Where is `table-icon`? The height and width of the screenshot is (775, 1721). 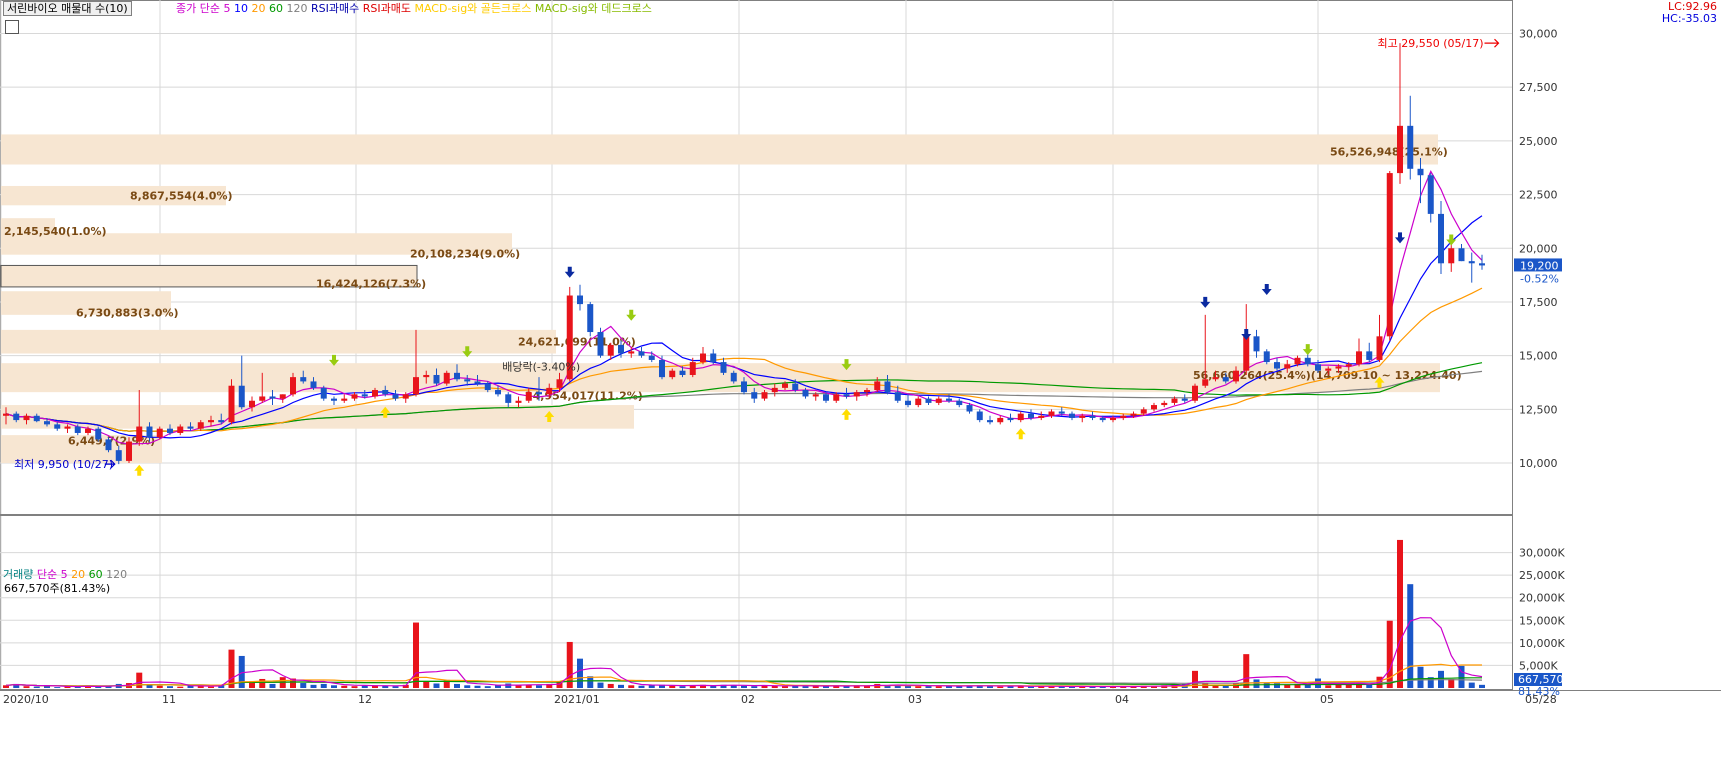
table-icon is located at coordinates (12, 27).